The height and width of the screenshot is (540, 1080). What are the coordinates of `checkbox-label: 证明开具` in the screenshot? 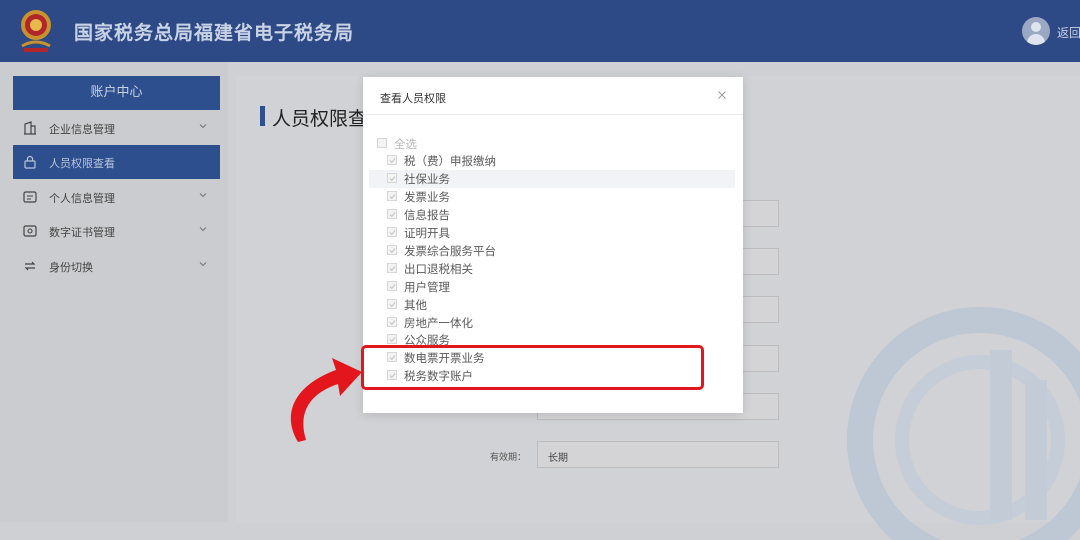 It's located at (427, 233).